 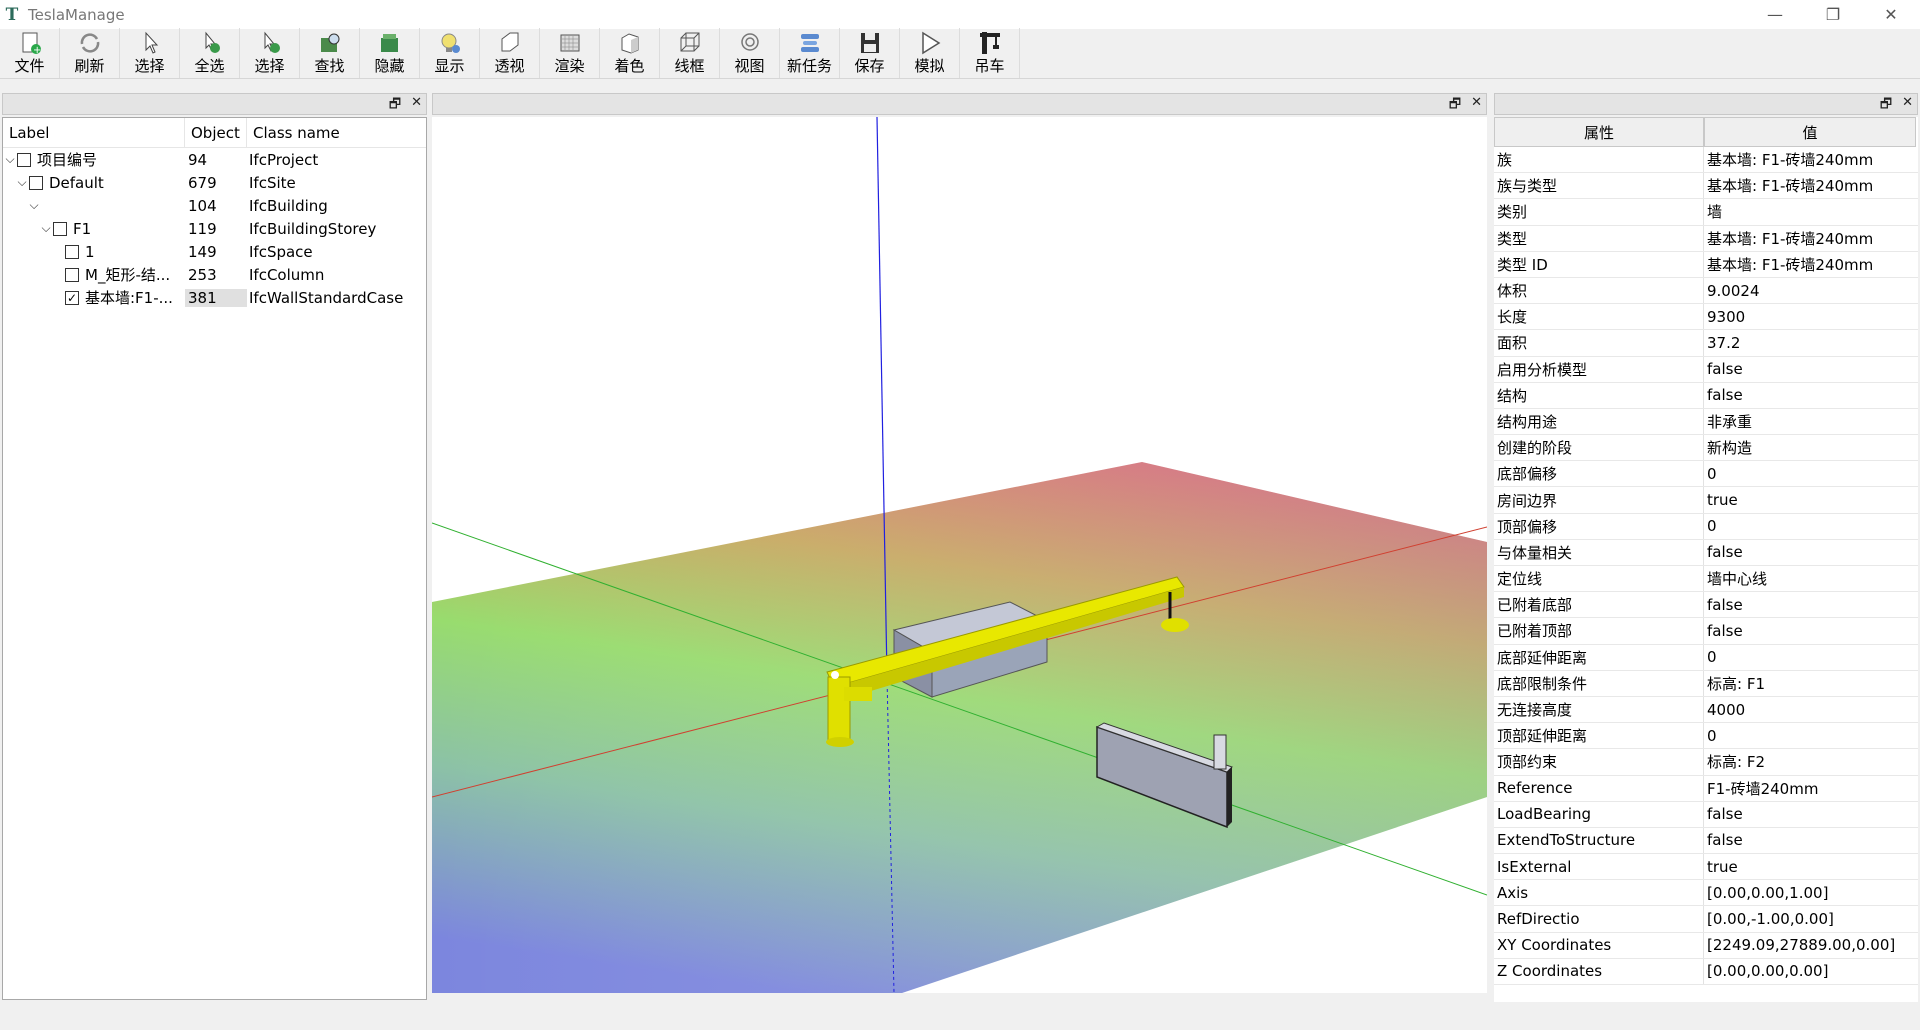 I want to click on property-row: 创建的阶段 新构造, so click(x=1706, y=448).